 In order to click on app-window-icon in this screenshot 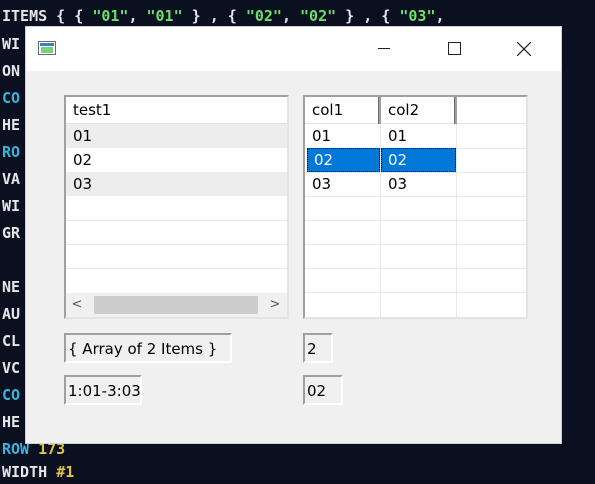, I will do `click(47, 48)`.